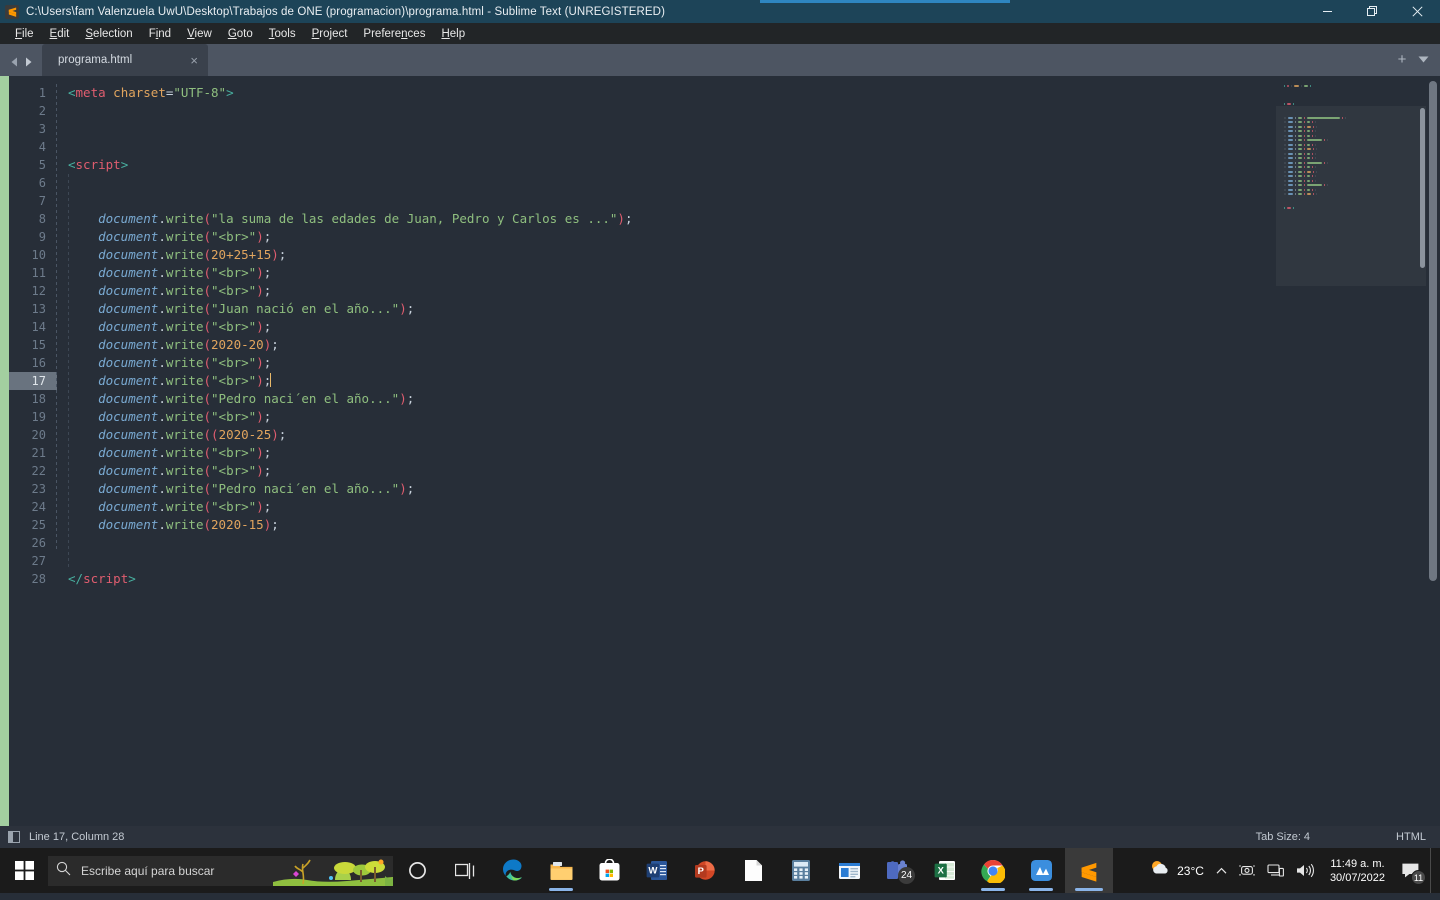 This screenshot has height=900, width=1440. I want to click on menu-item-tools: Tools, so click(282, 34).